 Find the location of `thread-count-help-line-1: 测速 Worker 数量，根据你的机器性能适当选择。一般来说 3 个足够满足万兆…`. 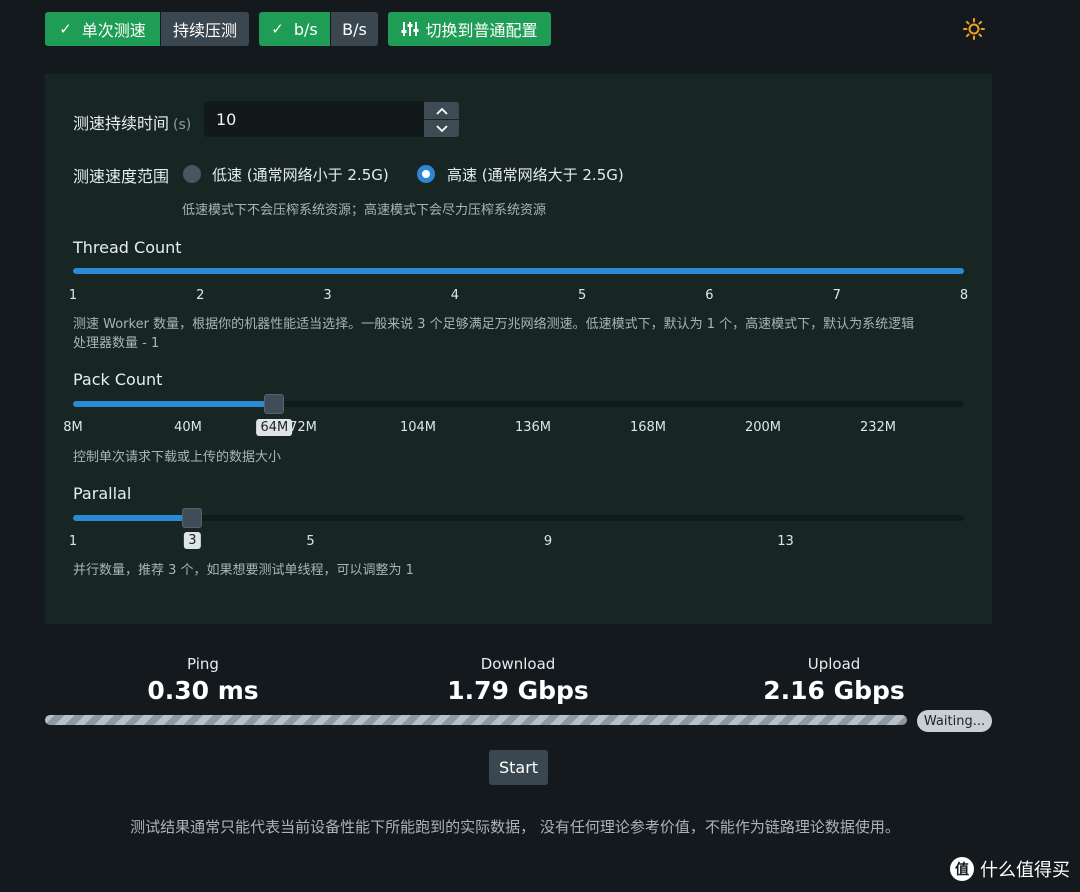

thread-count-help-line-1: 测速 Worker 数量，根据你的机器性能适当选择。一般来说 3 个足够满足万兆… is located at coordinates (494, 324).